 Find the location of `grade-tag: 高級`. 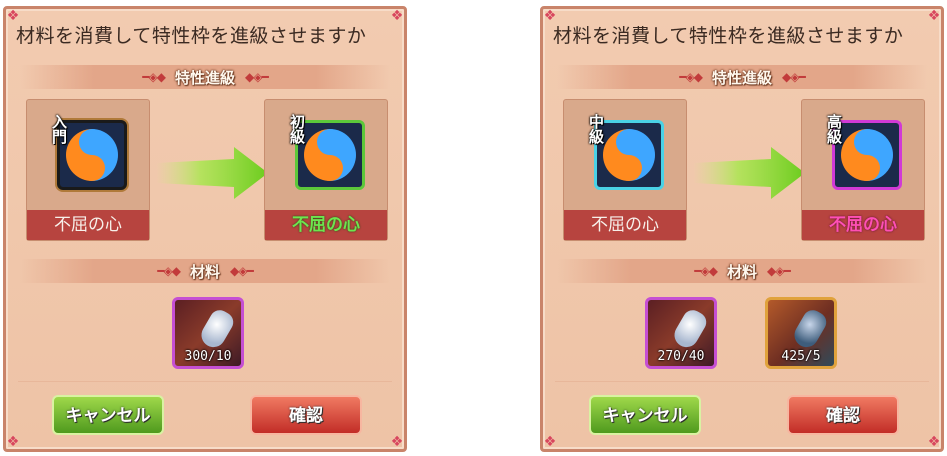

grade-tag: 高級 is located at coordinates (834, 129).